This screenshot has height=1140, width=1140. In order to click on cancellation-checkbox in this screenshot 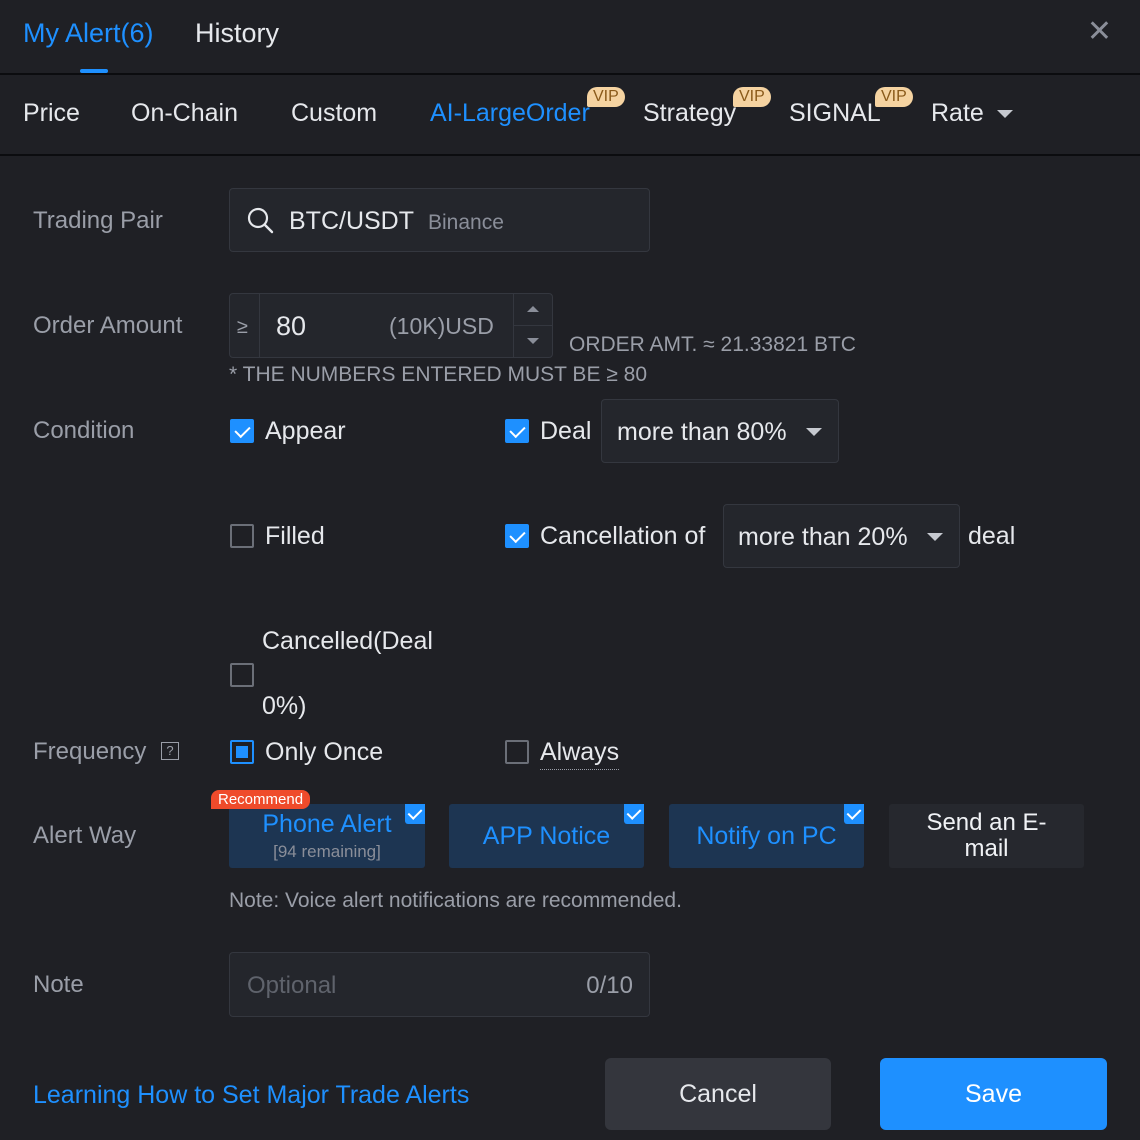, I will do `click(517, 536)`.